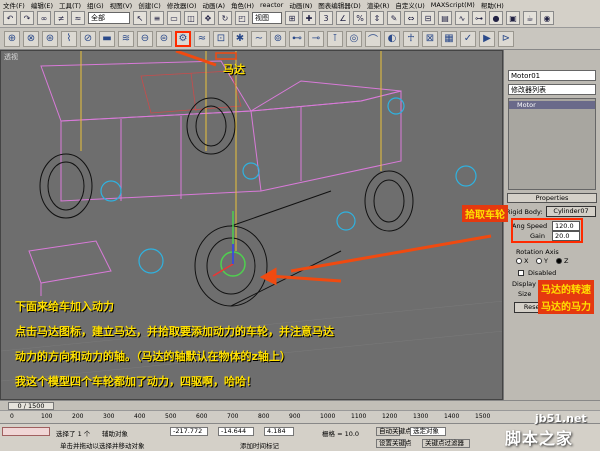 The image size is (600, 451). What do you see at coordinates (377, 18) in the screenshot?
I see `spinner-snap-icon: ⇕` at bounding box center [377, 18].